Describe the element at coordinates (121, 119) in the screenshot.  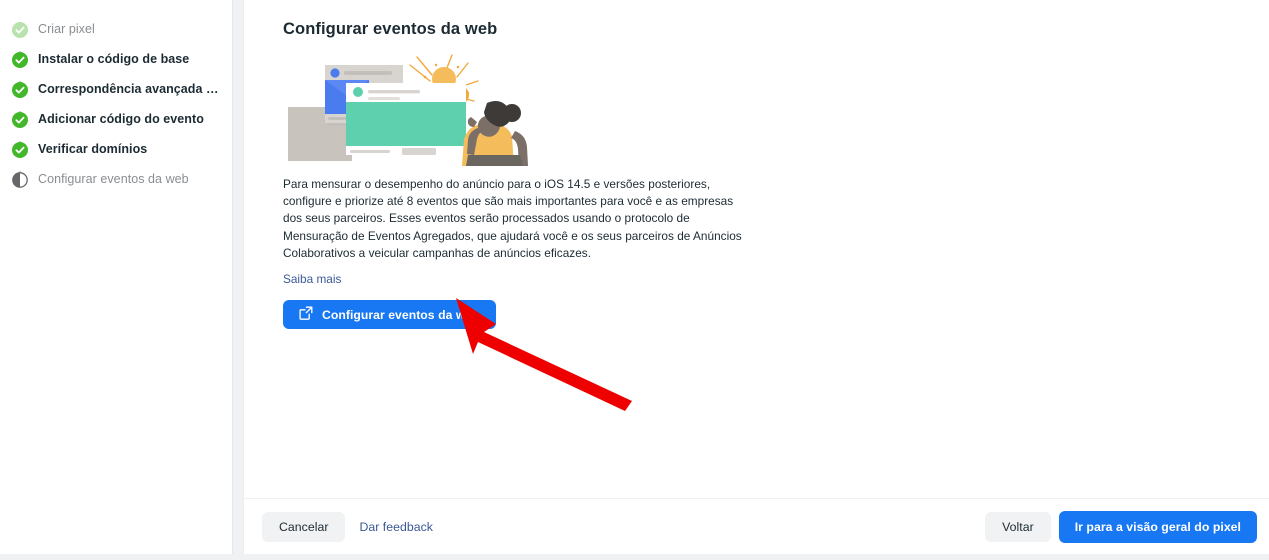
I see `sidebar-step-label: Adicionar código do evento` at that location.